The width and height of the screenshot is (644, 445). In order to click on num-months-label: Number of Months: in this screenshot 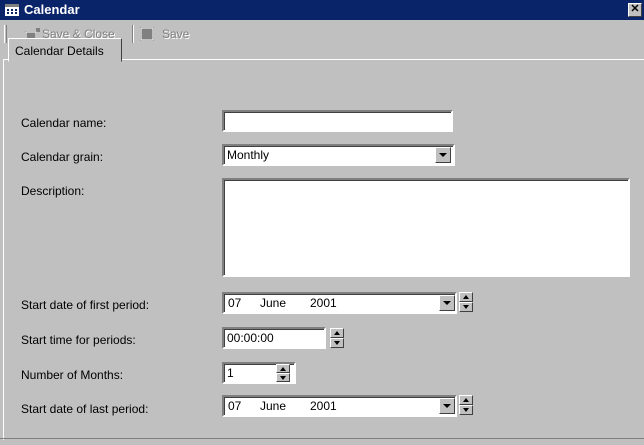, I will do `click(72, 375)`.